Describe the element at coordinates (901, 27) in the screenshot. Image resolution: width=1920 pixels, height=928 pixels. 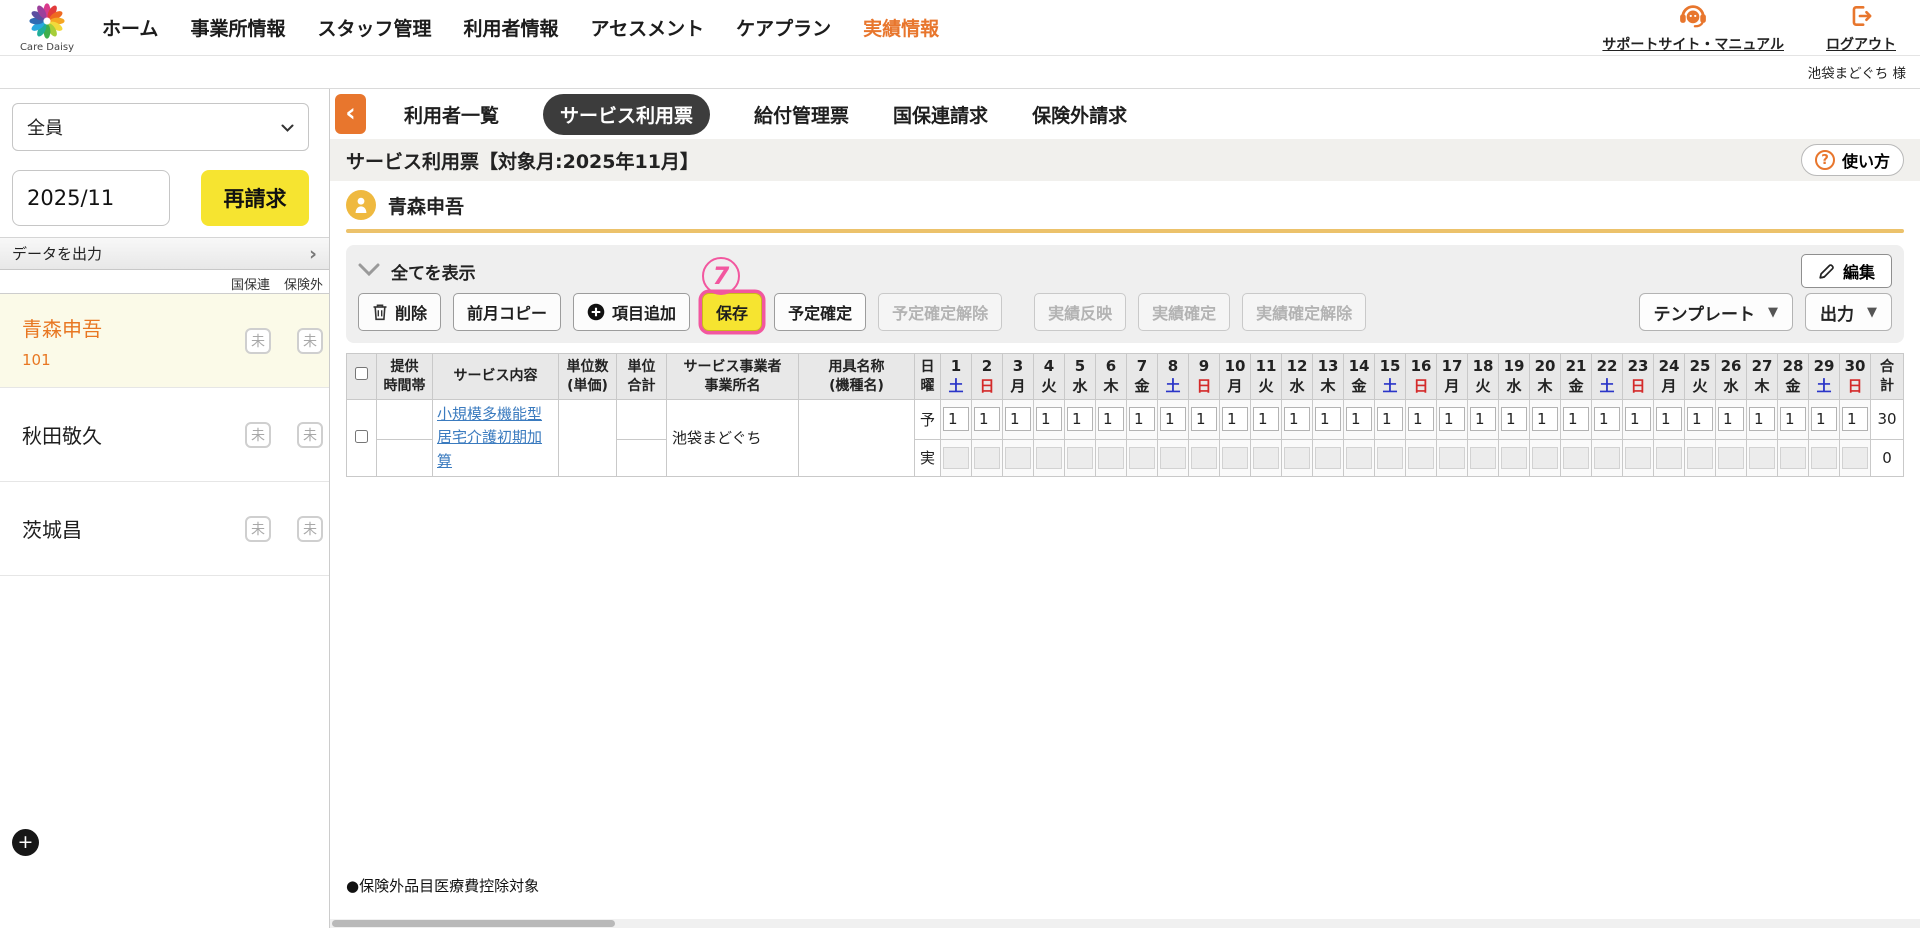
I see `nav-item-7: 実績情報` at that location.